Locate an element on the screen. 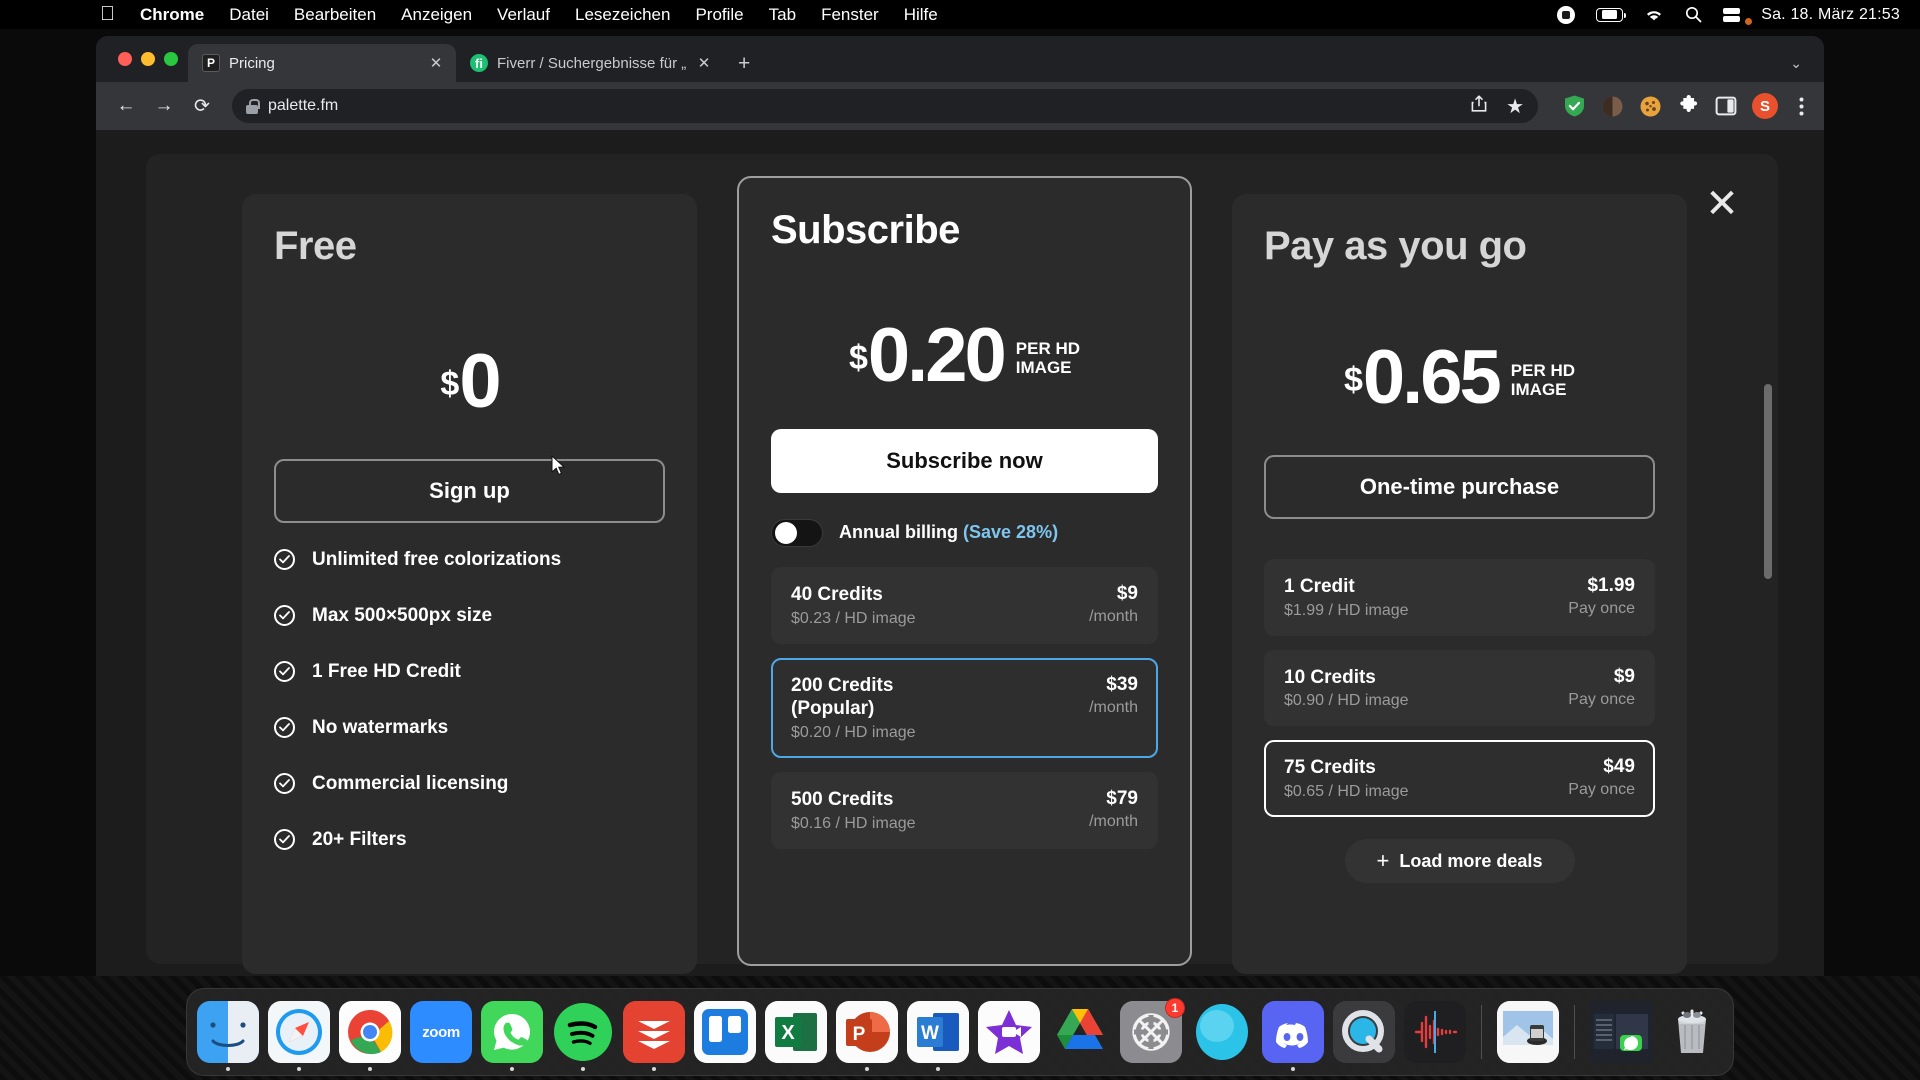  chrome-menu-button is located at coordinates (1801, 106).